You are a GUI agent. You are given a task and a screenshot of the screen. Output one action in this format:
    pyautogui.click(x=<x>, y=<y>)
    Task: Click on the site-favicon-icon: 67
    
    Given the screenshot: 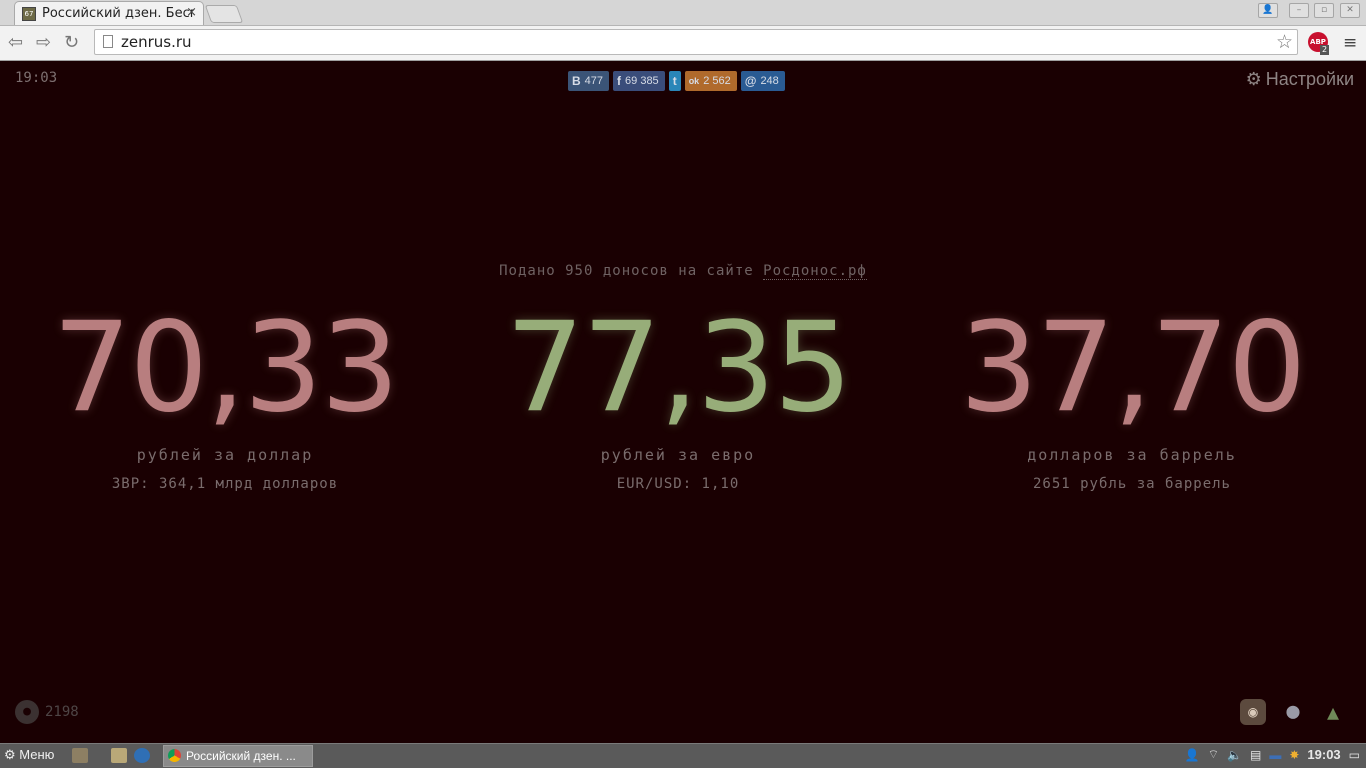 What is the action you would take?
    pyautogui.click(x=29, y=14)
    